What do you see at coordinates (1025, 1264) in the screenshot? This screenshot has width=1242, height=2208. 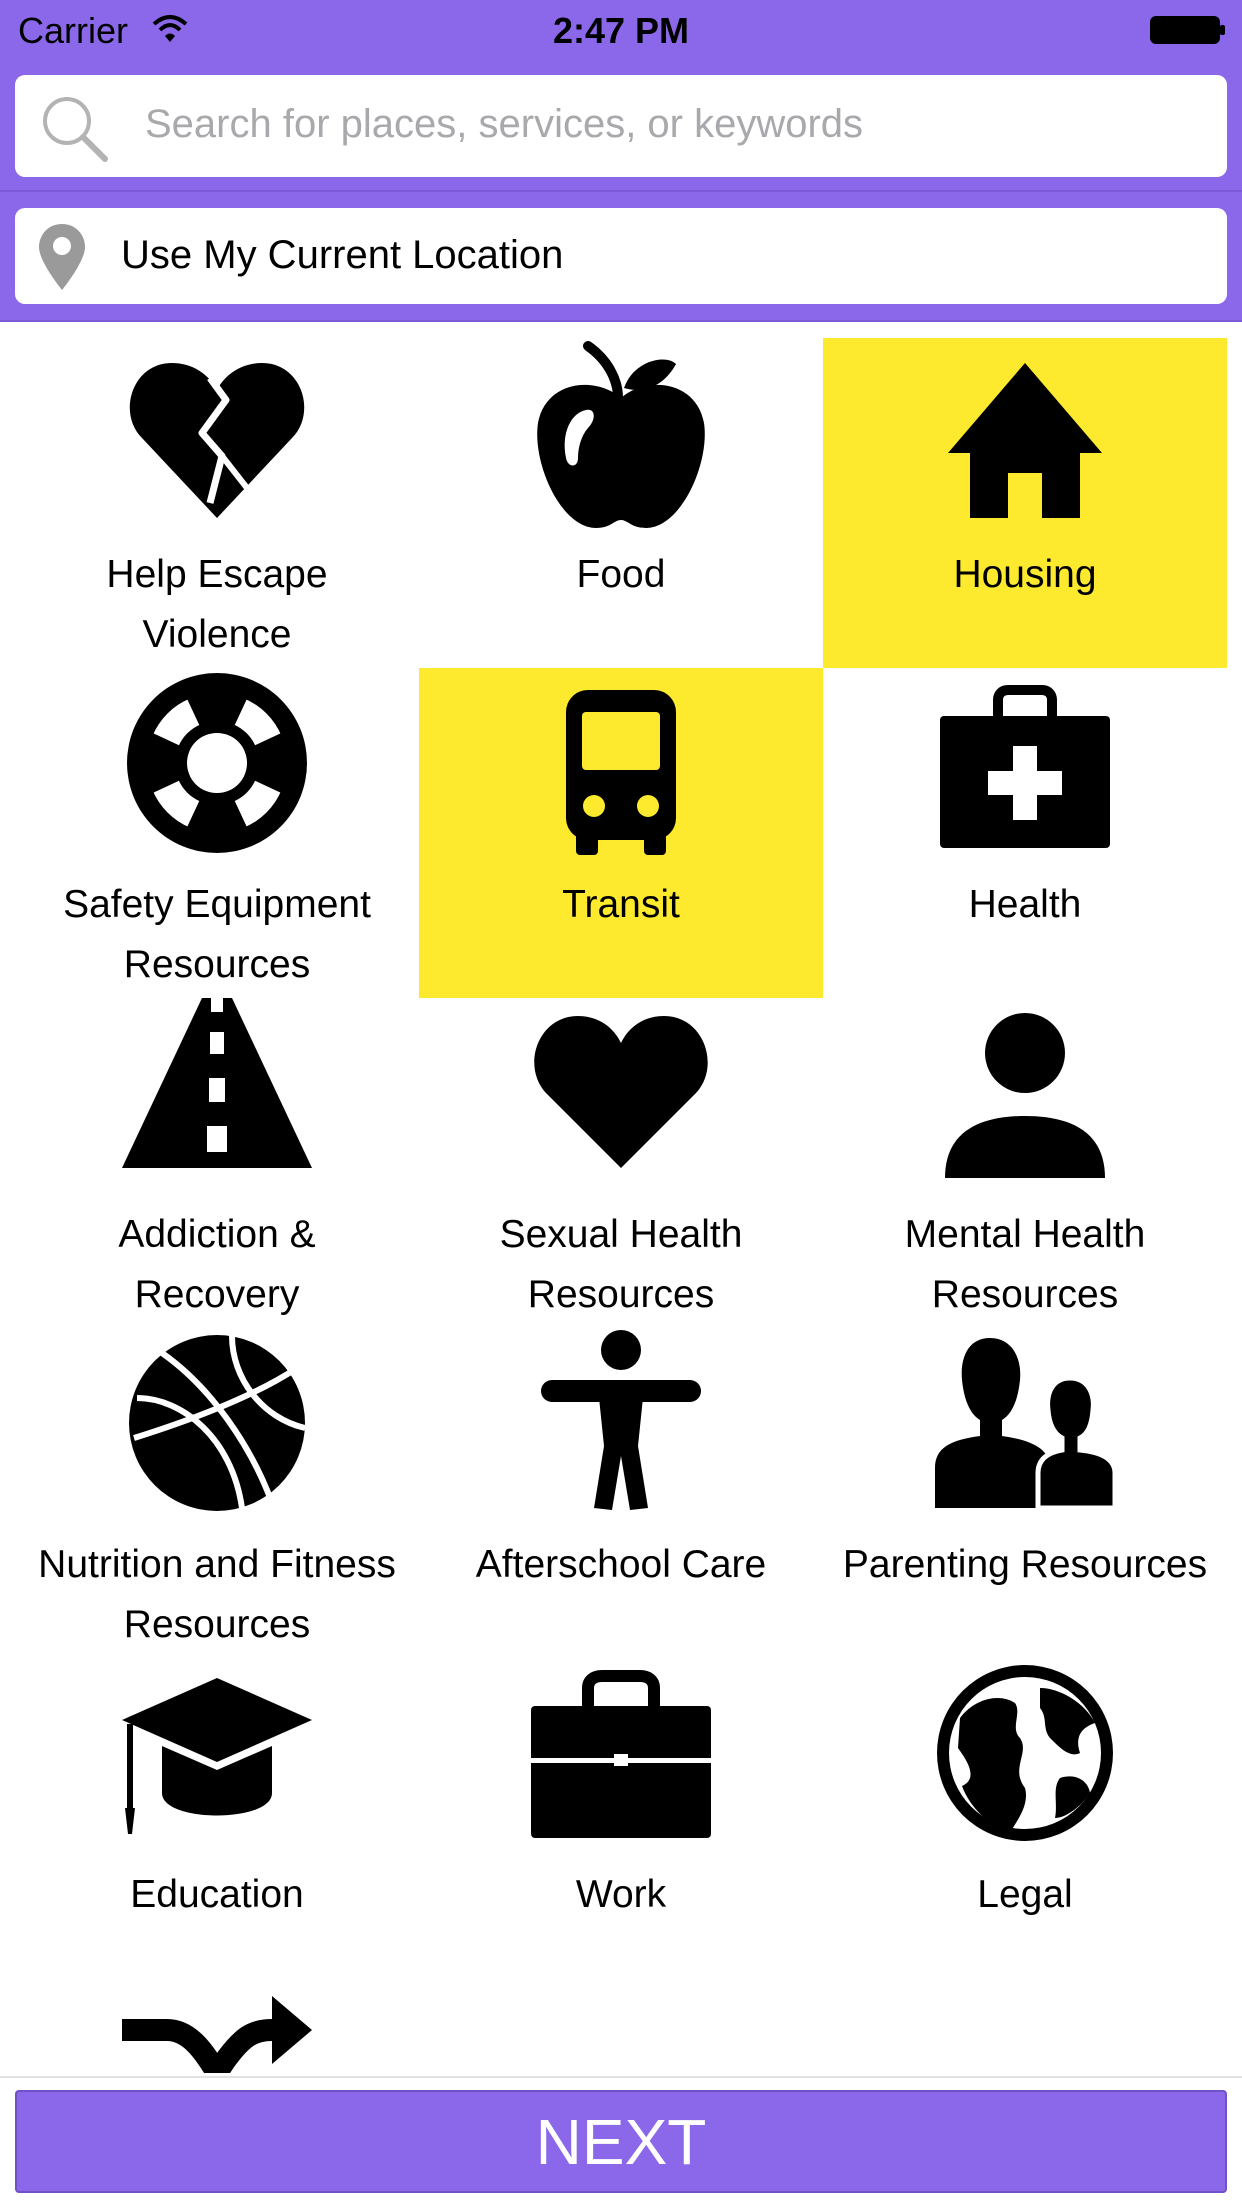 I see `category-label: Mental Health Resources` at bounding box center [1025, 1264].